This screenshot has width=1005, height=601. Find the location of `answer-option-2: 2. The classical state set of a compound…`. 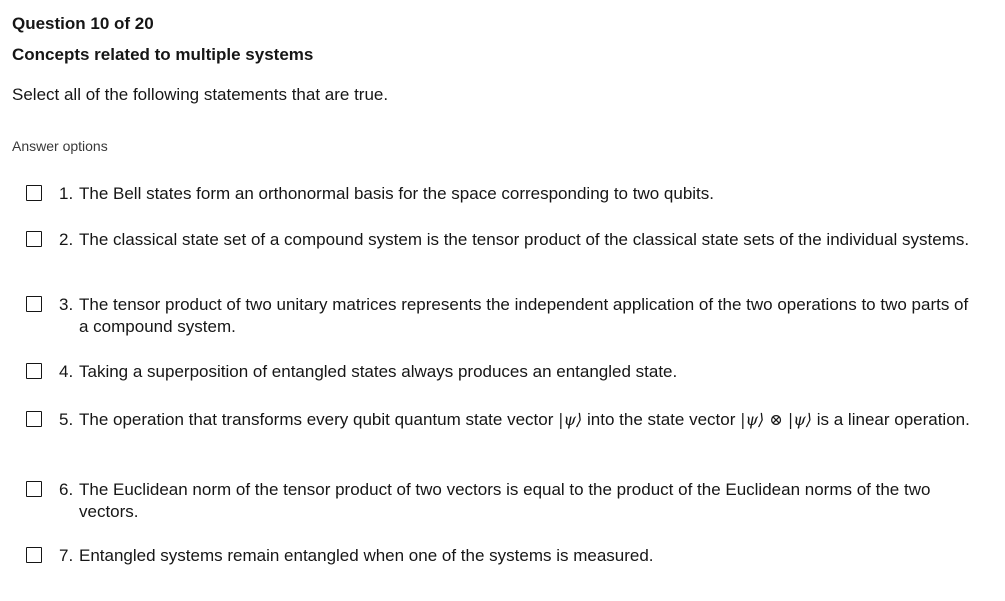

answer-option-2: 2. The classical state set of a compound… is located at coordinates (504, 240).